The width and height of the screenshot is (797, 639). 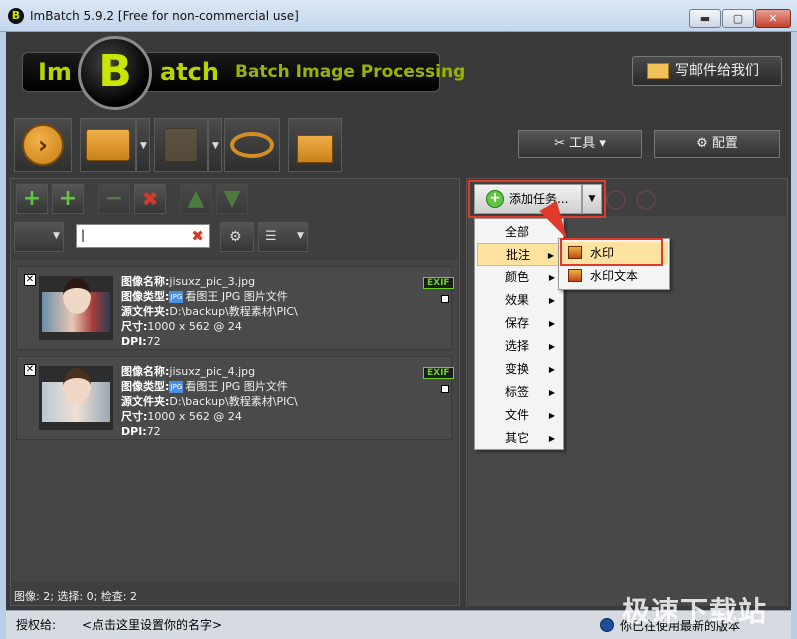 What do you see at coordinates (520, 300) in the screenshot?
I see `menu-item-effects: 效果 ▶` at bounding box center [520, 300].